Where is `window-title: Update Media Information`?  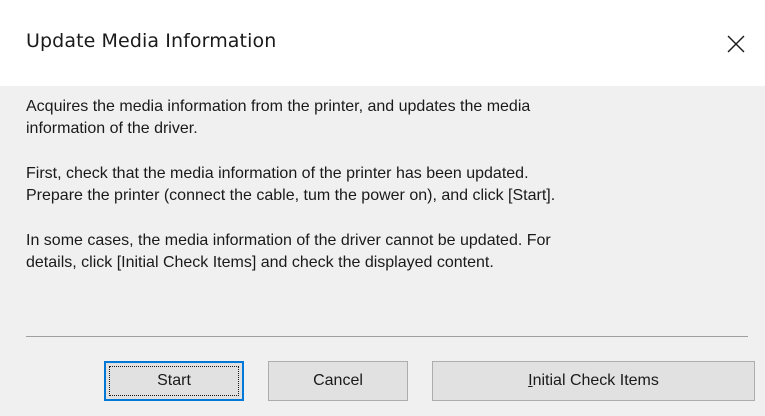 window-title: Update Media Information is located at coordinates (151, 41).